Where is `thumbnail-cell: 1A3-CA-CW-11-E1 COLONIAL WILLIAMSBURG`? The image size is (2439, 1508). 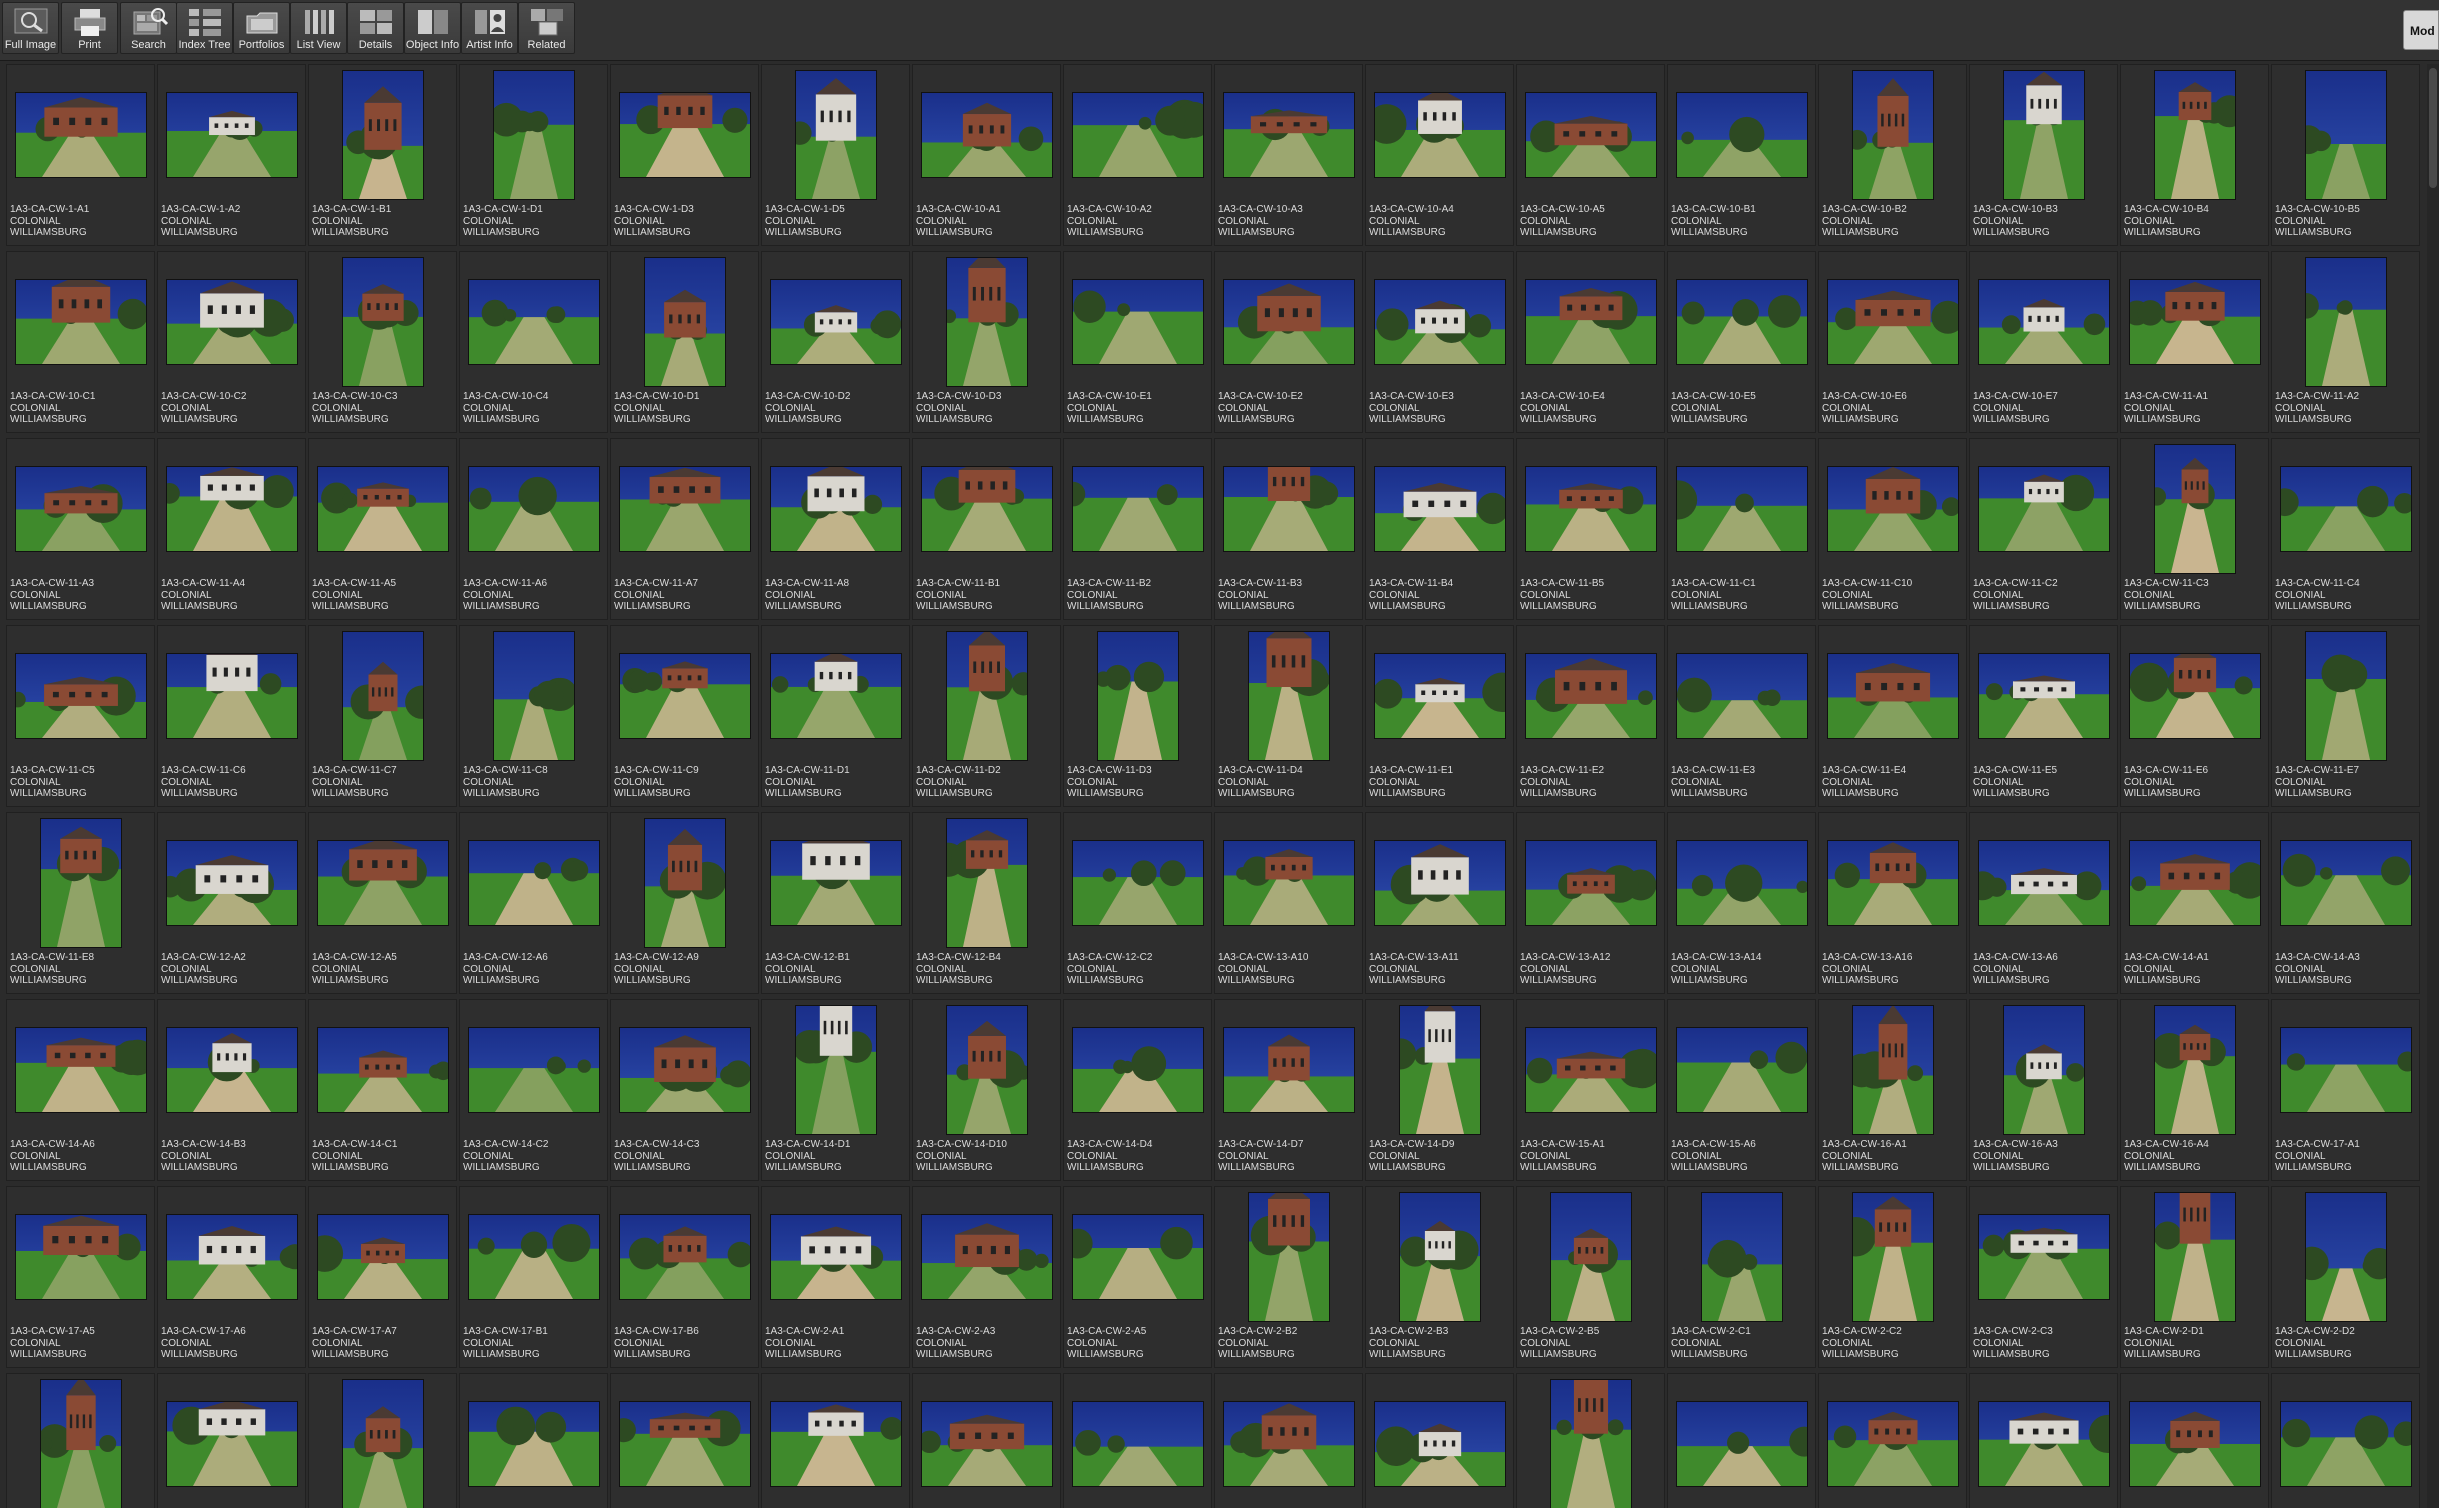
thumbnail-cell: 1A3-CA-CW-11-E1 COLONIAL WILLIAMSBURG is located at coordinates (1439, 716).